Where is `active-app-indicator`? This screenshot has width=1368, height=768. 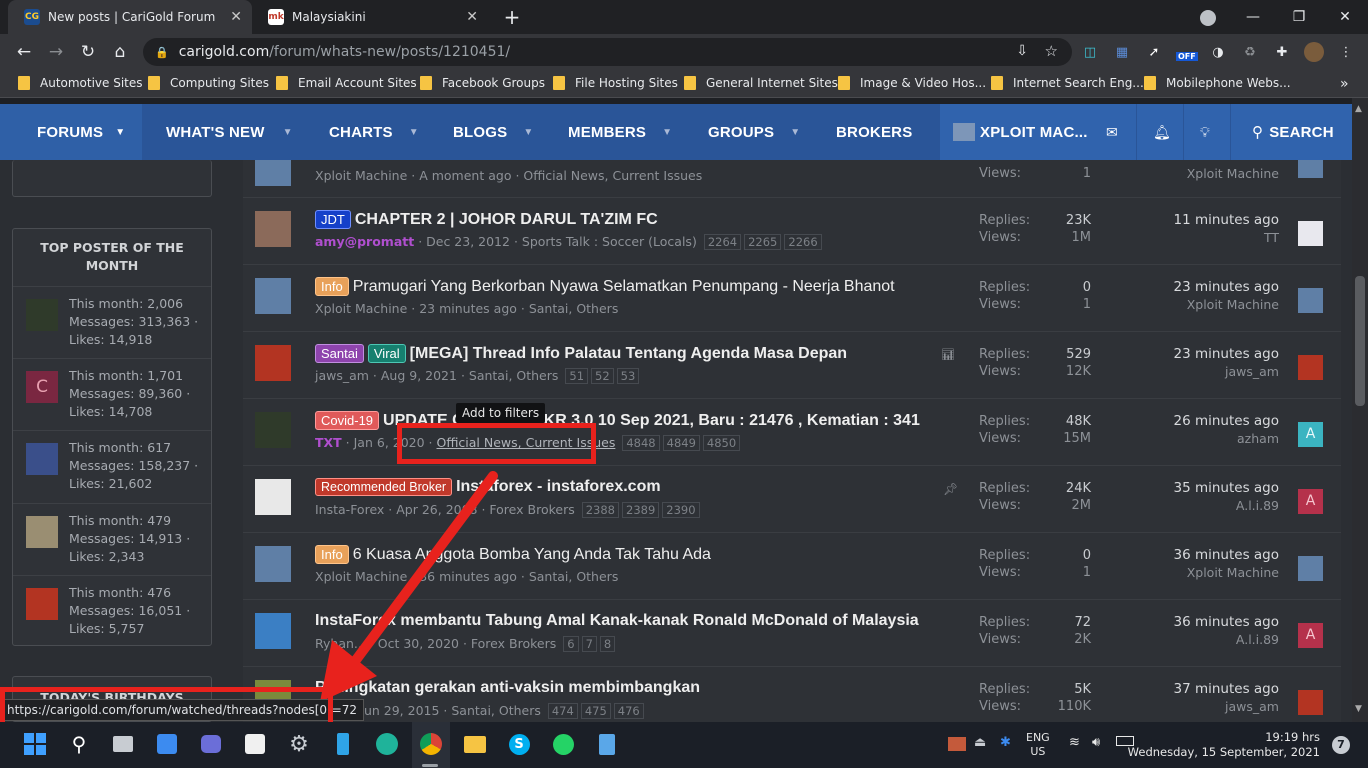
active-app-indicator is located at coordinates (430, 765).